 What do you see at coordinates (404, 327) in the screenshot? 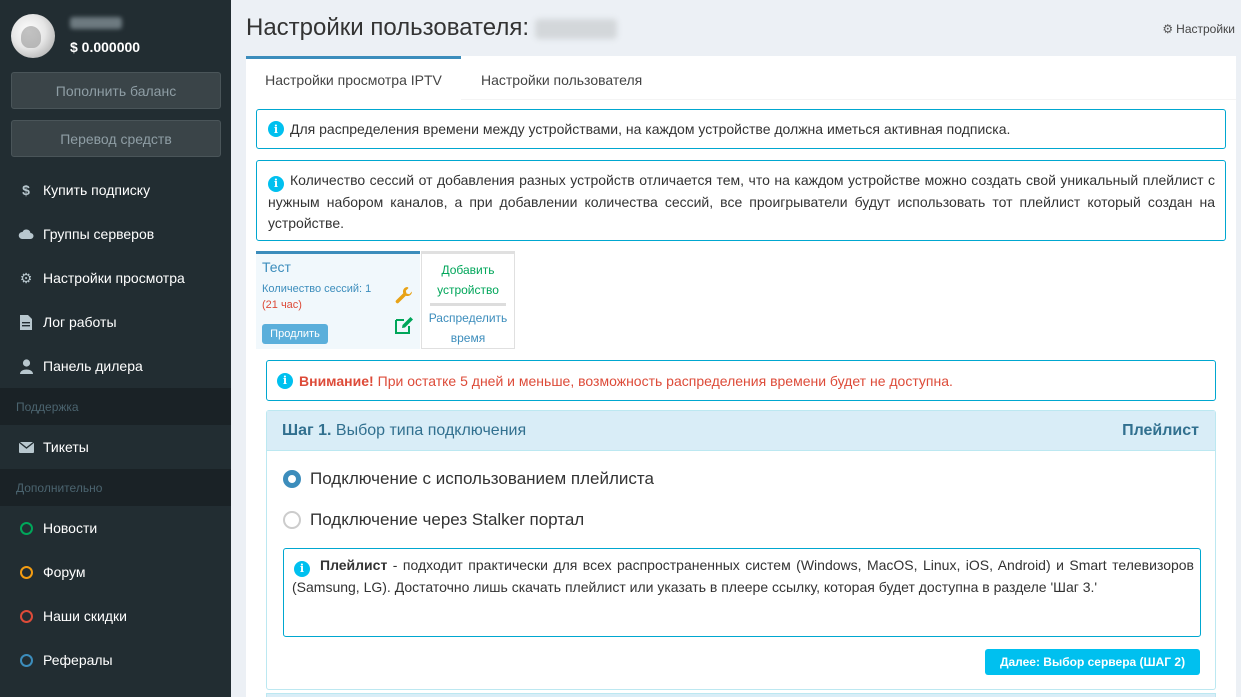
I see `edit-icon` at bounding box center [404, 327].